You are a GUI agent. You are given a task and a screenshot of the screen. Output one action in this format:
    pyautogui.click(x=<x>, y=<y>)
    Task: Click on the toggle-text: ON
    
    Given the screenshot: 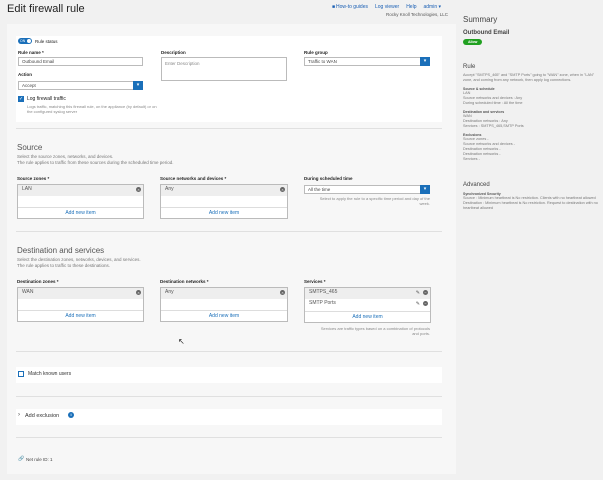 What is the action you would take?
    pyautogui.click(x=23, y=41)
    